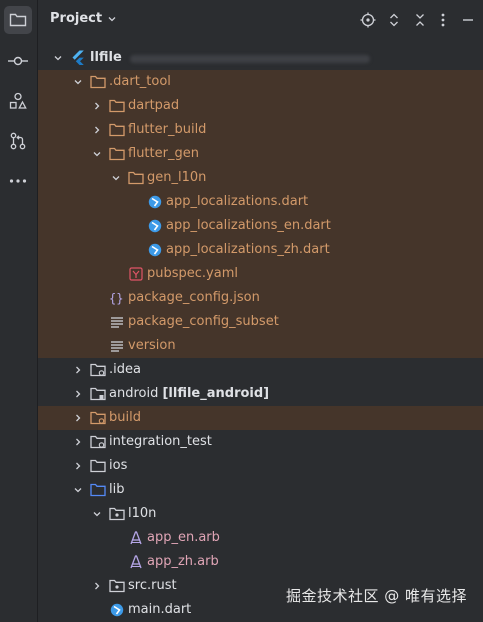 This screenshot has height=622, width=483. Describe the element at coordinates (160, 609) in the screenshot. I see `tree-row-label: main.dart` at that location.